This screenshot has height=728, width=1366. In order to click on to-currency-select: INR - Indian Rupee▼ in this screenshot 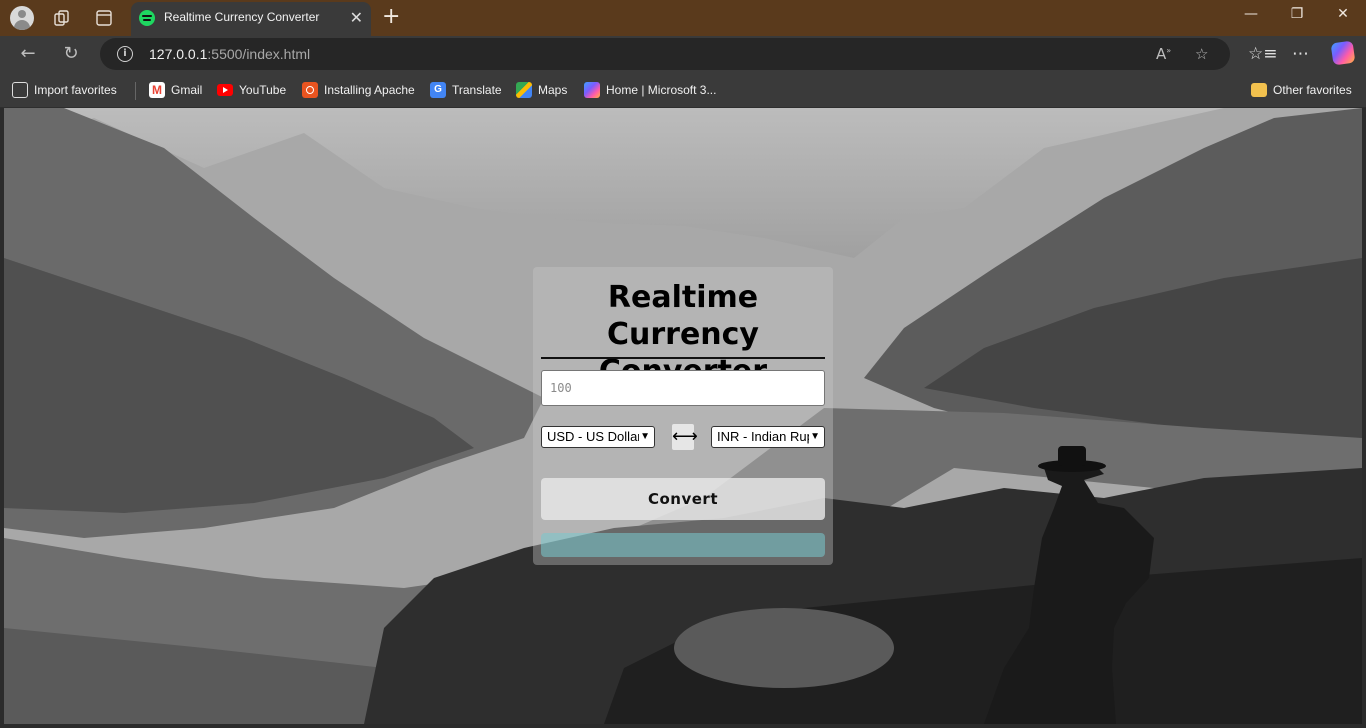, I will do `click(768, 437)`.